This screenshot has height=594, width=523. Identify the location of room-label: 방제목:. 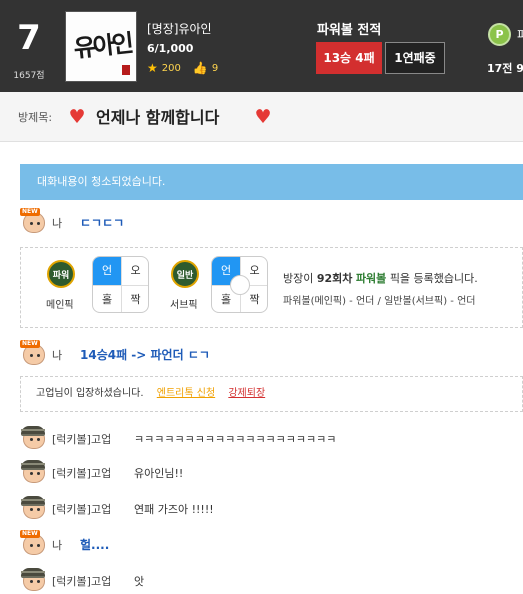
(35, 117).